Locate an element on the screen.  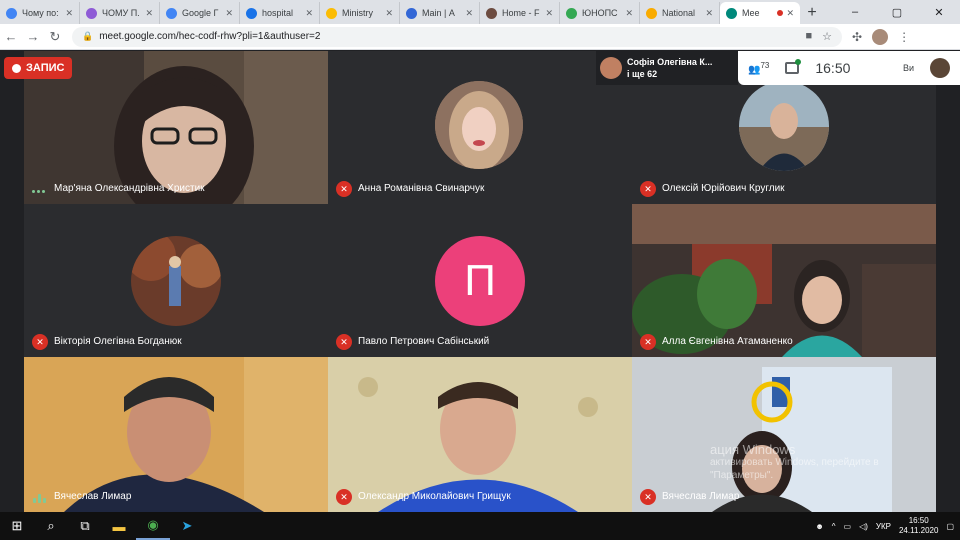
participant-tile: П ✕ Павло Петрович Сабінський is located at coordinates (480, 280).